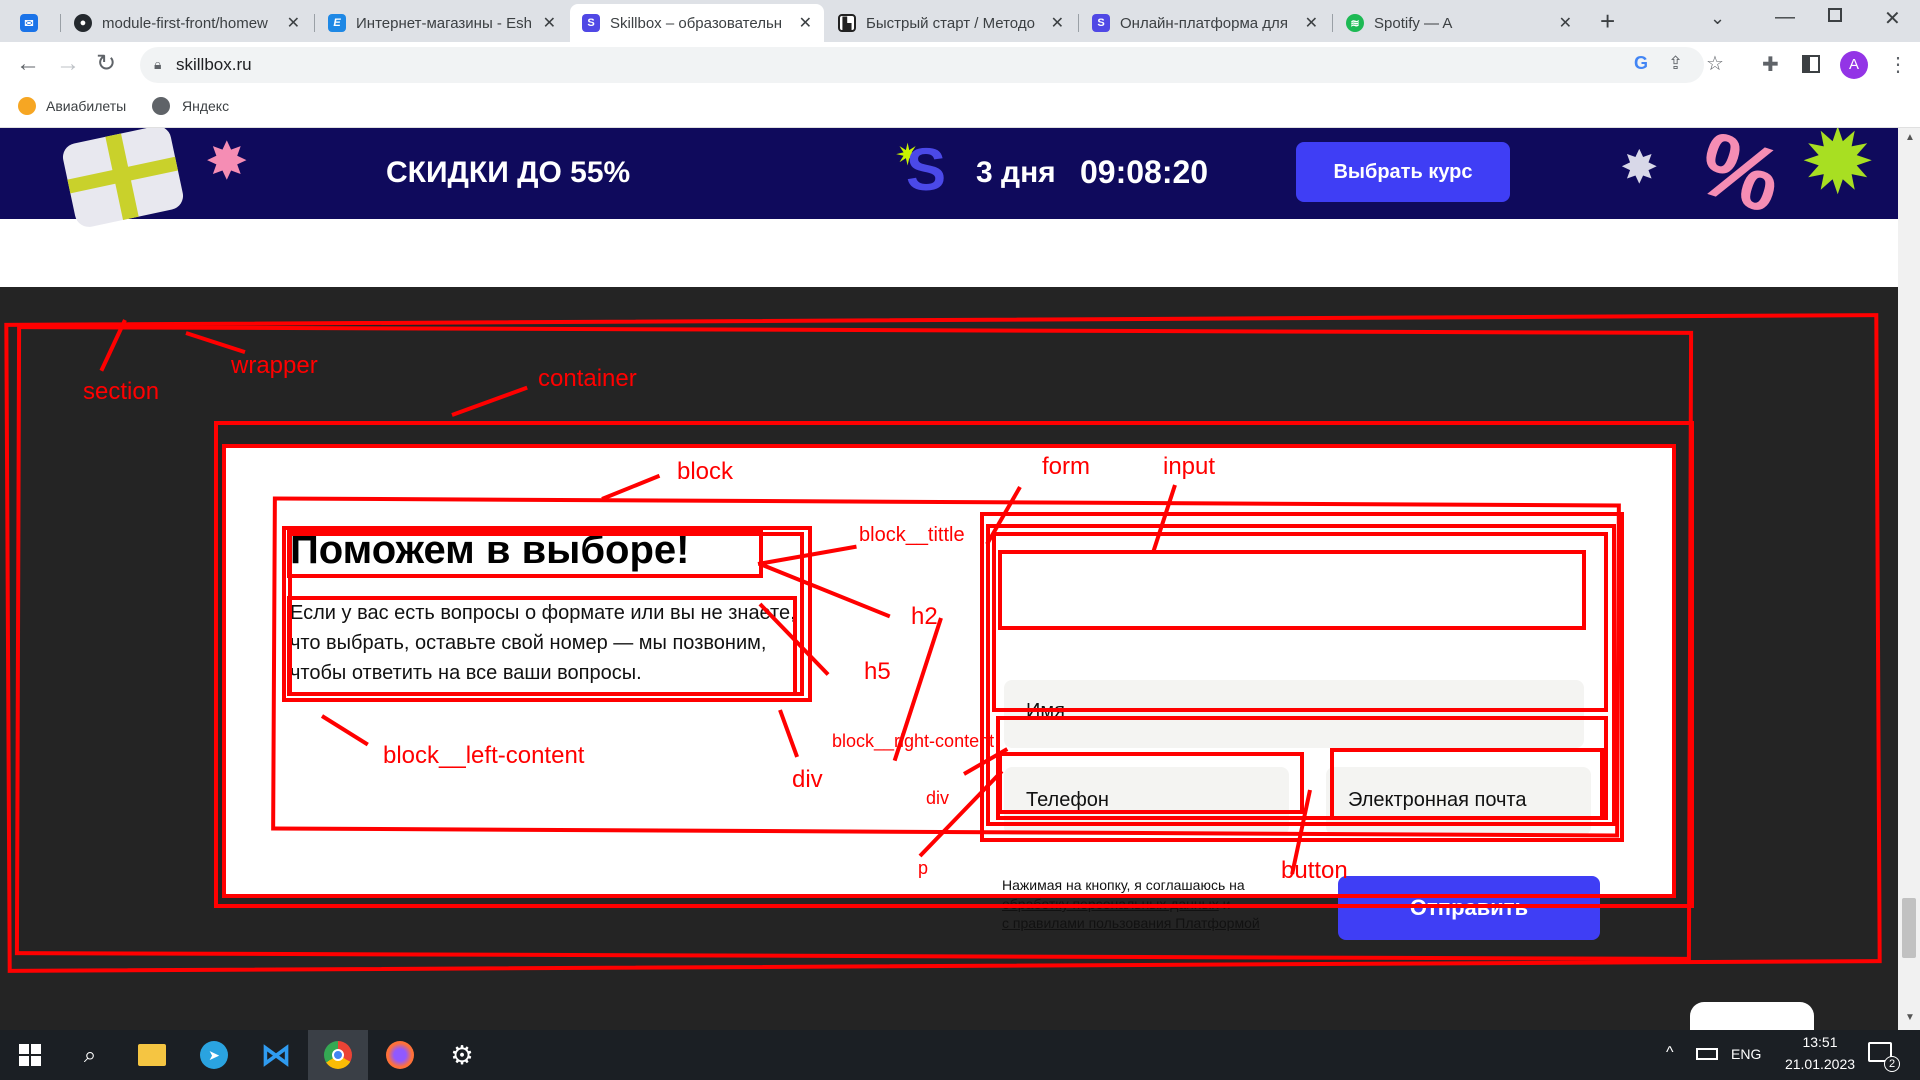  What do you see at coordinates (924, 616) in the screenshot?
I see `annotation-h2: h2` at bounding box center [924, 616].